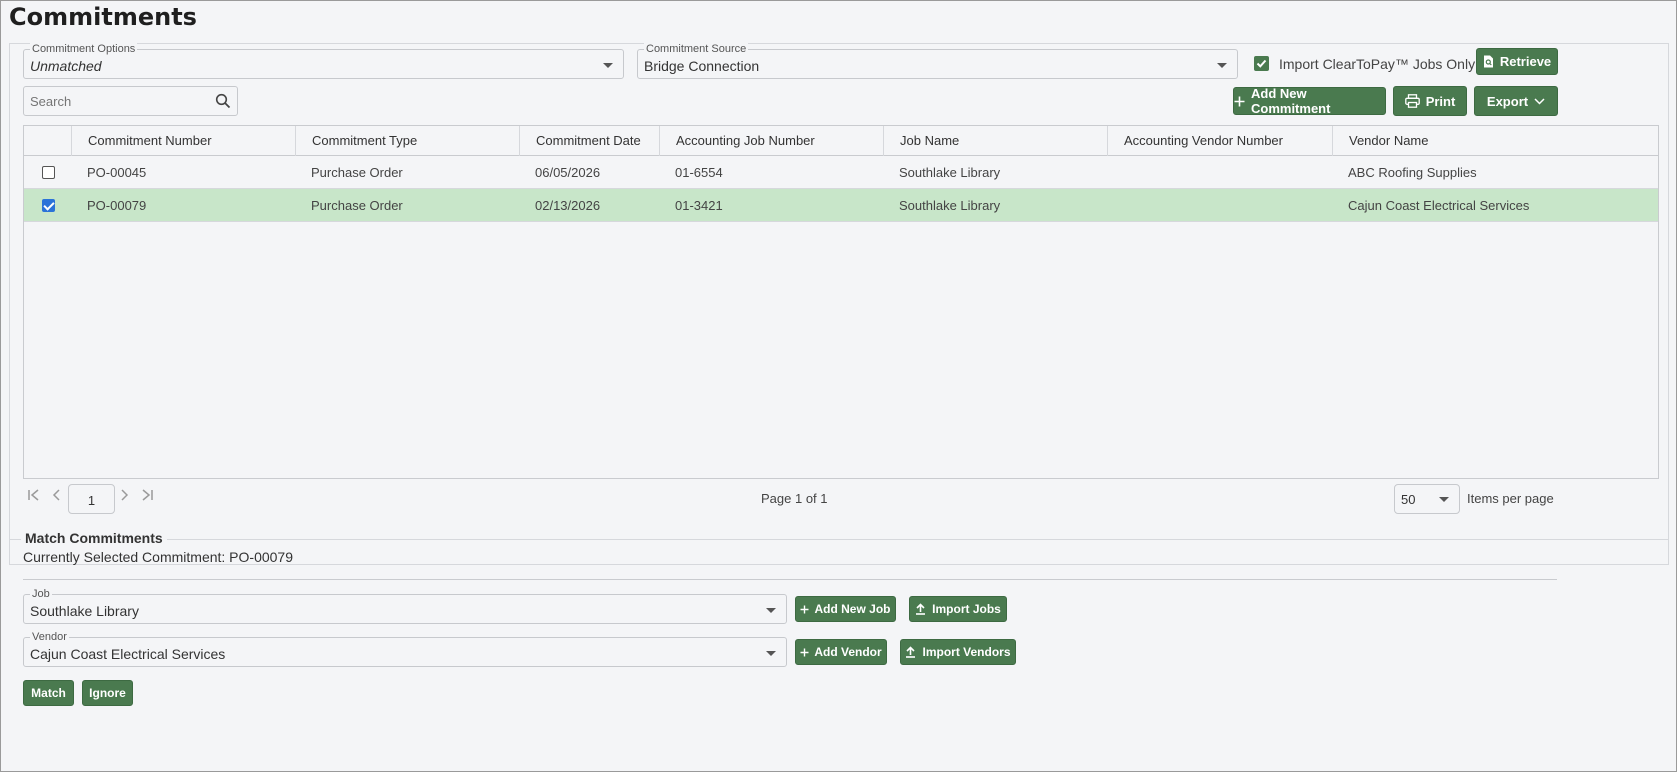 Image resolution: width=1677 pixels, height=772 pixels. What do you see at coordinates (794, 498) in the screenshot?
I see `page-info: Page 1 of 1` at bounding box center [794, 498].